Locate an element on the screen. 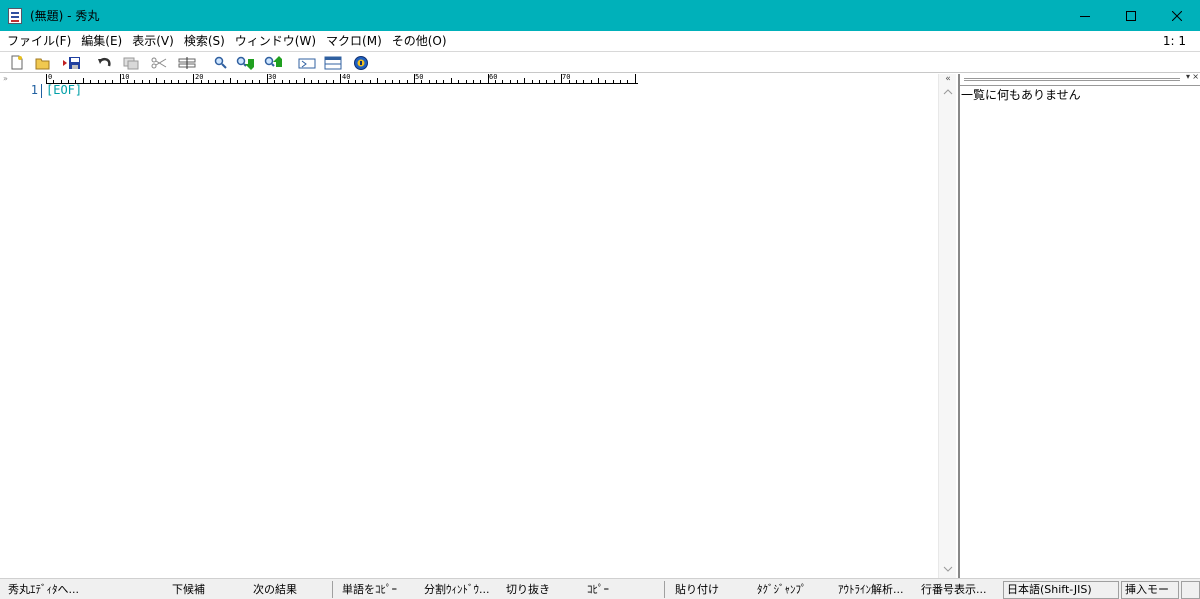  status-item-copy-word: 単語をｺﾋﾟｰ is located at coordinates (369, 589).